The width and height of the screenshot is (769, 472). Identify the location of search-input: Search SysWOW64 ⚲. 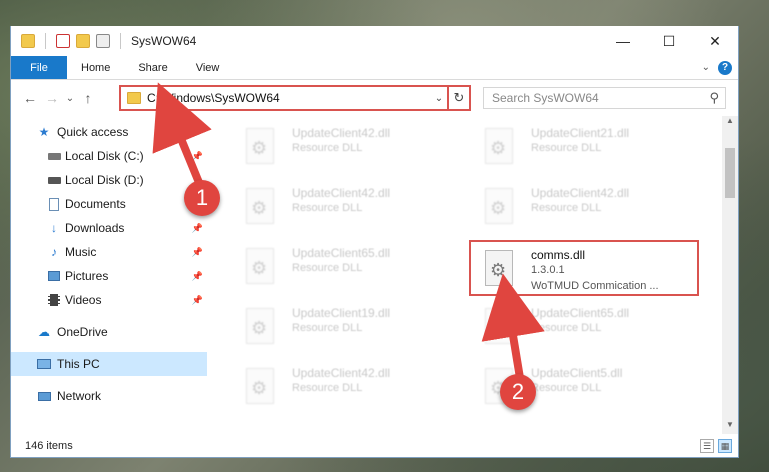
(604, 98).